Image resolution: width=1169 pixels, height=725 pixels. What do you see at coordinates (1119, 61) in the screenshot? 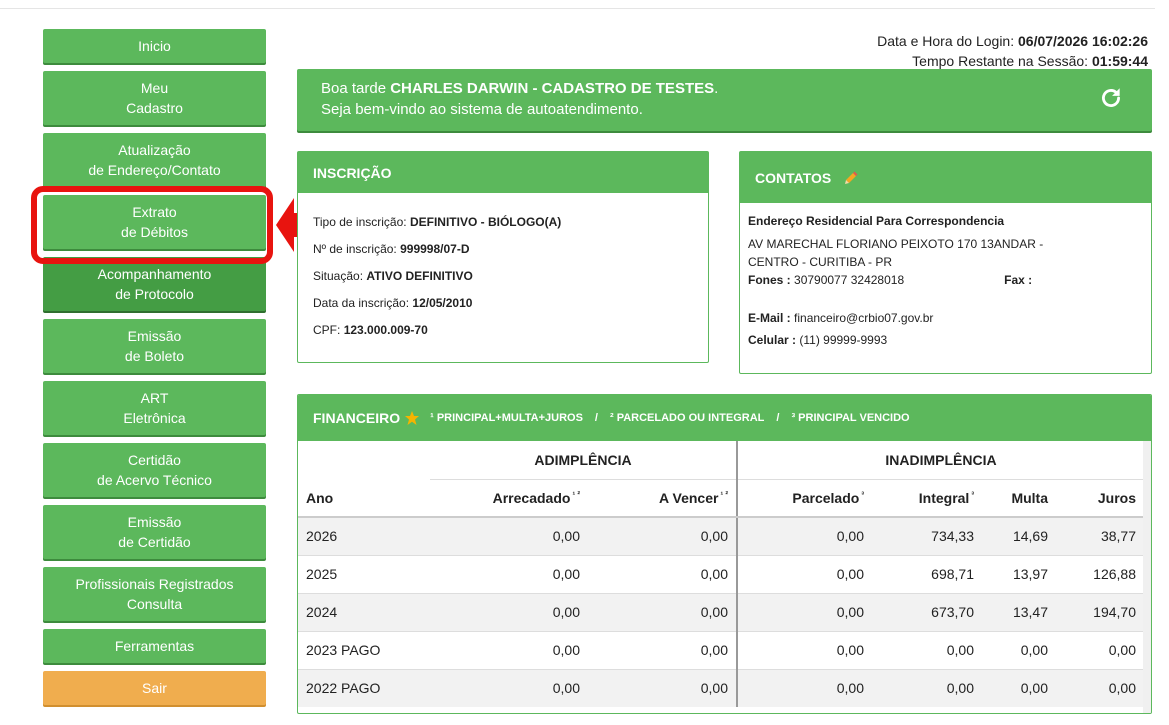
I see `session-remaining-value: 01:59:44` at bounding box center [1119, 61].